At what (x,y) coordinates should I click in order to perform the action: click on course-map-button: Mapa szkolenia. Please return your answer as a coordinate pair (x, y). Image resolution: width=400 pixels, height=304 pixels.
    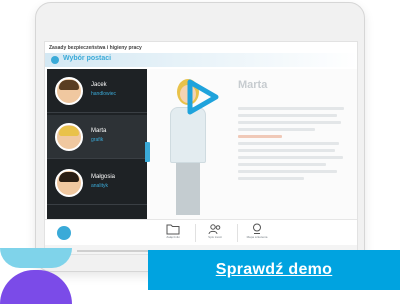
    Looking at the image, I should click on (257, 234).